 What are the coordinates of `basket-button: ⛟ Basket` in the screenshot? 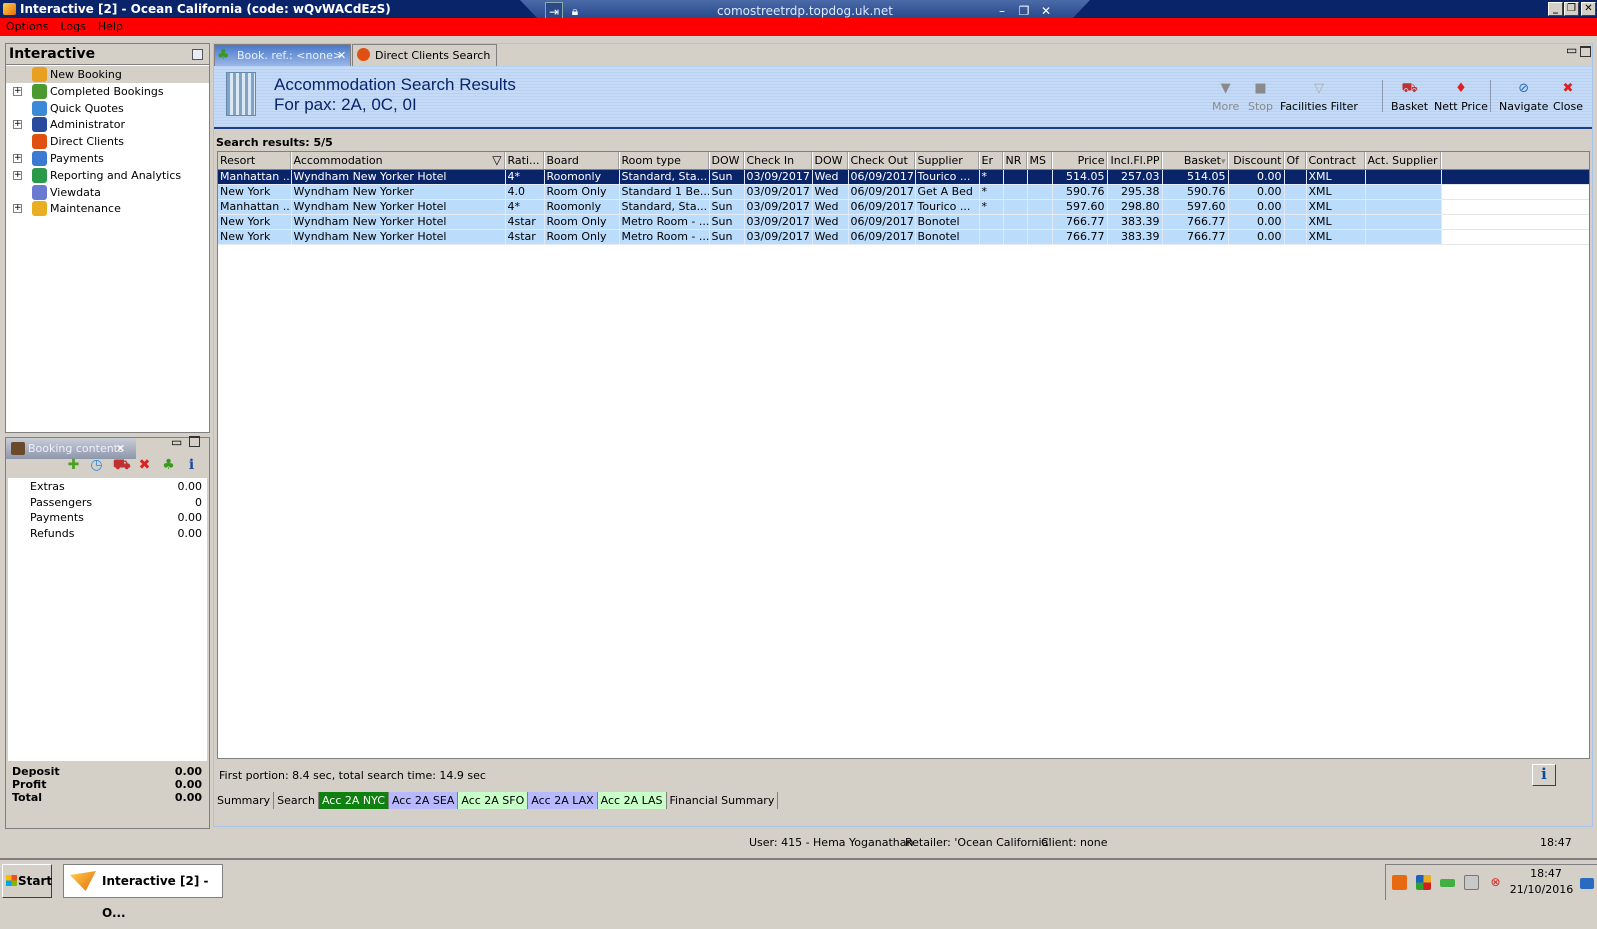 It's located at (1409, 98).